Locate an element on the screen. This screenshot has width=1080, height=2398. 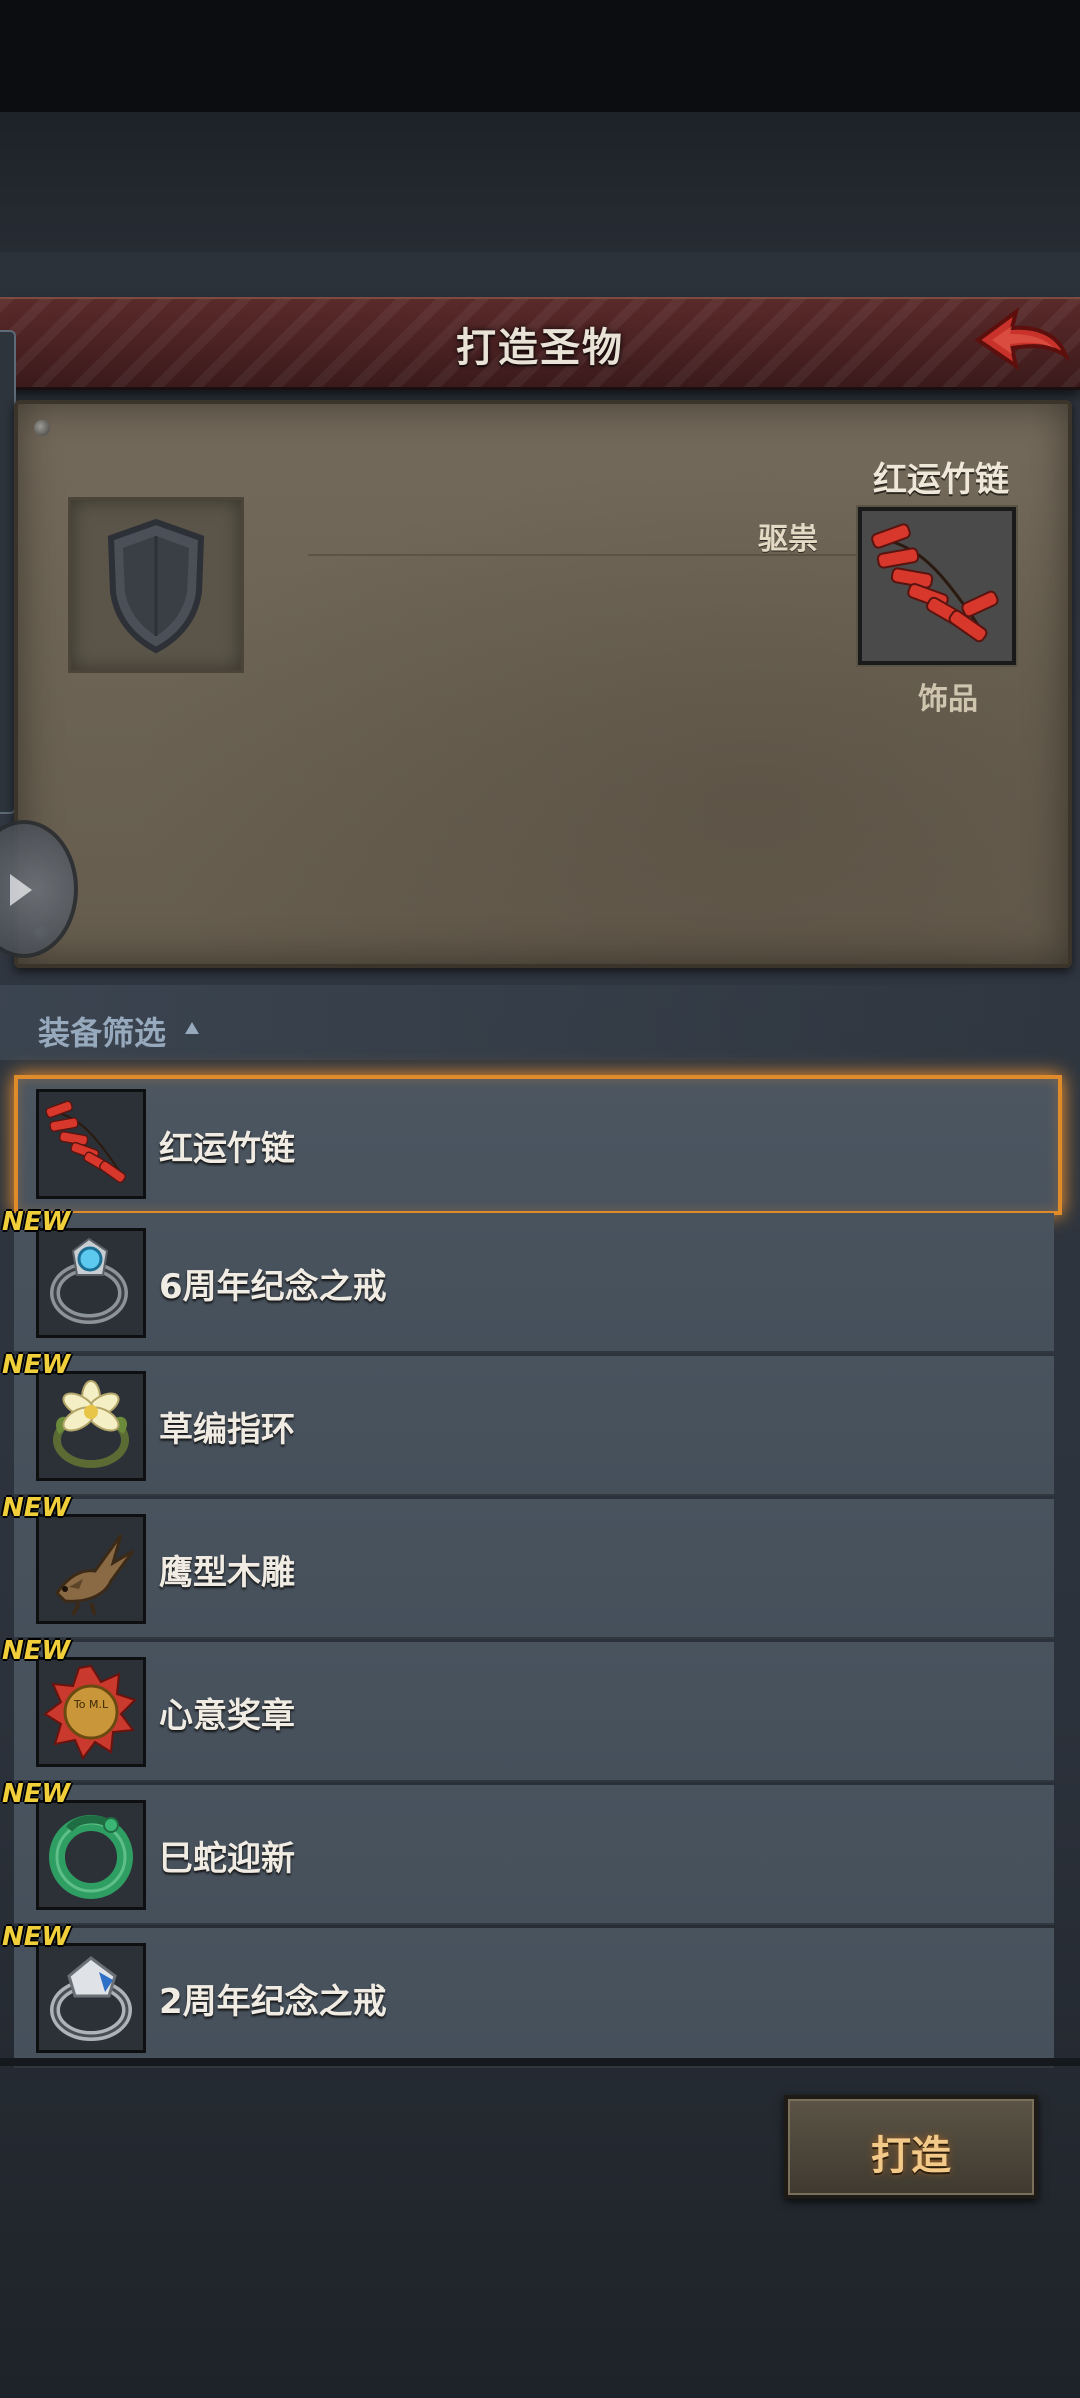
back-button is located at coordinates (1022, 340).